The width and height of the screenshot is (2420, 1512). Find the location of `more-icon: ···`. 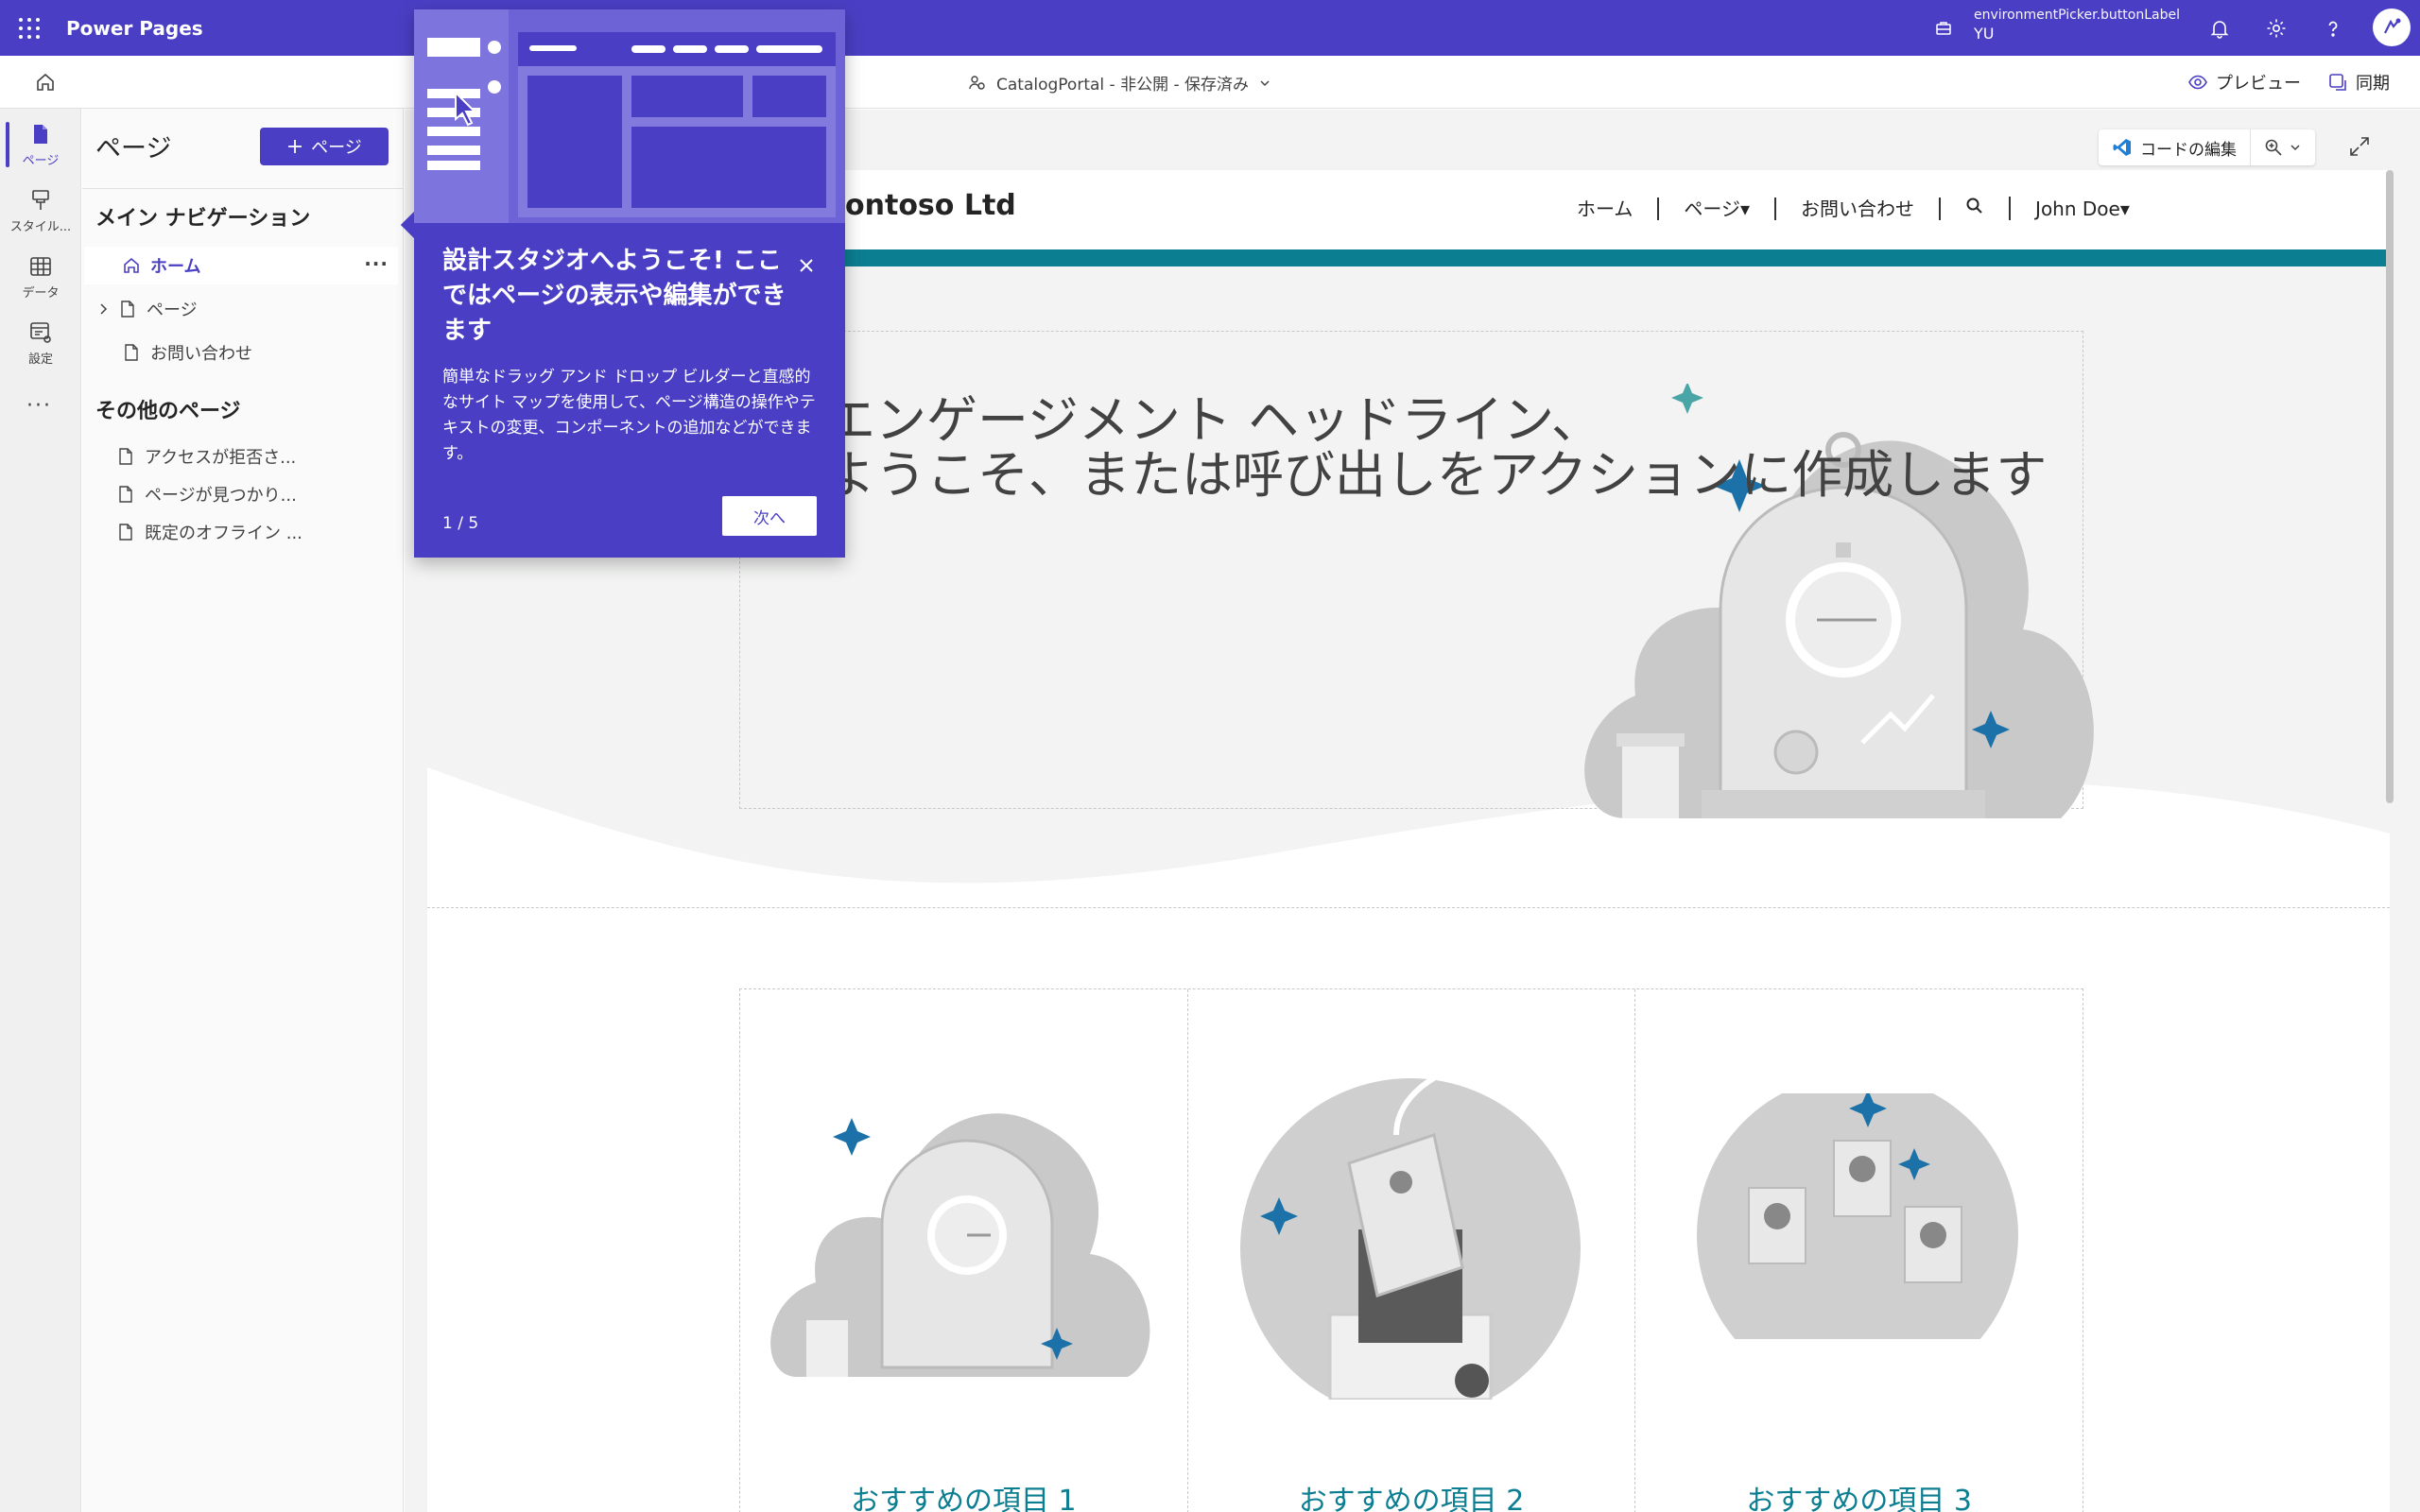

more-icon: ··· is located at coordinates (39, 406).